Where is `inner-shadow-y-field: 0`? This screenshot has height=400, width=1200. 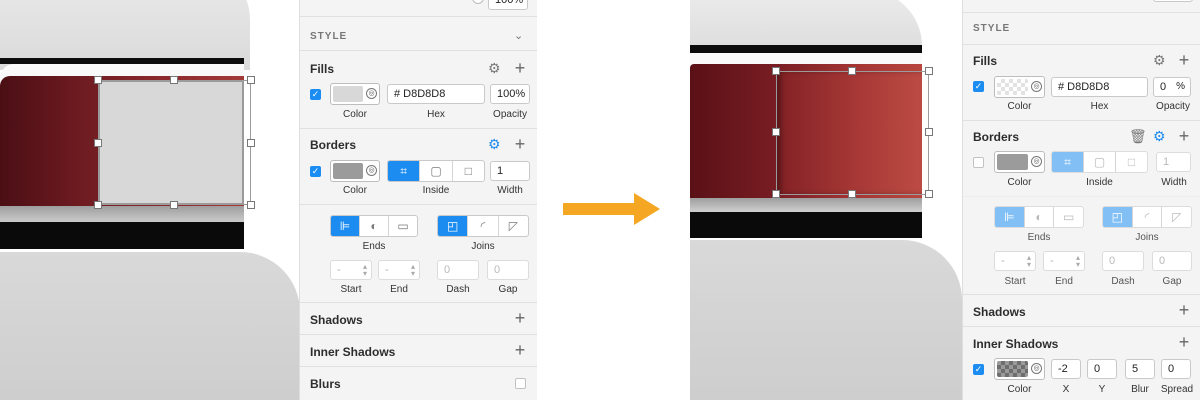 inner-shadow-y-field: 0 is located at coordinates (1102, 369).